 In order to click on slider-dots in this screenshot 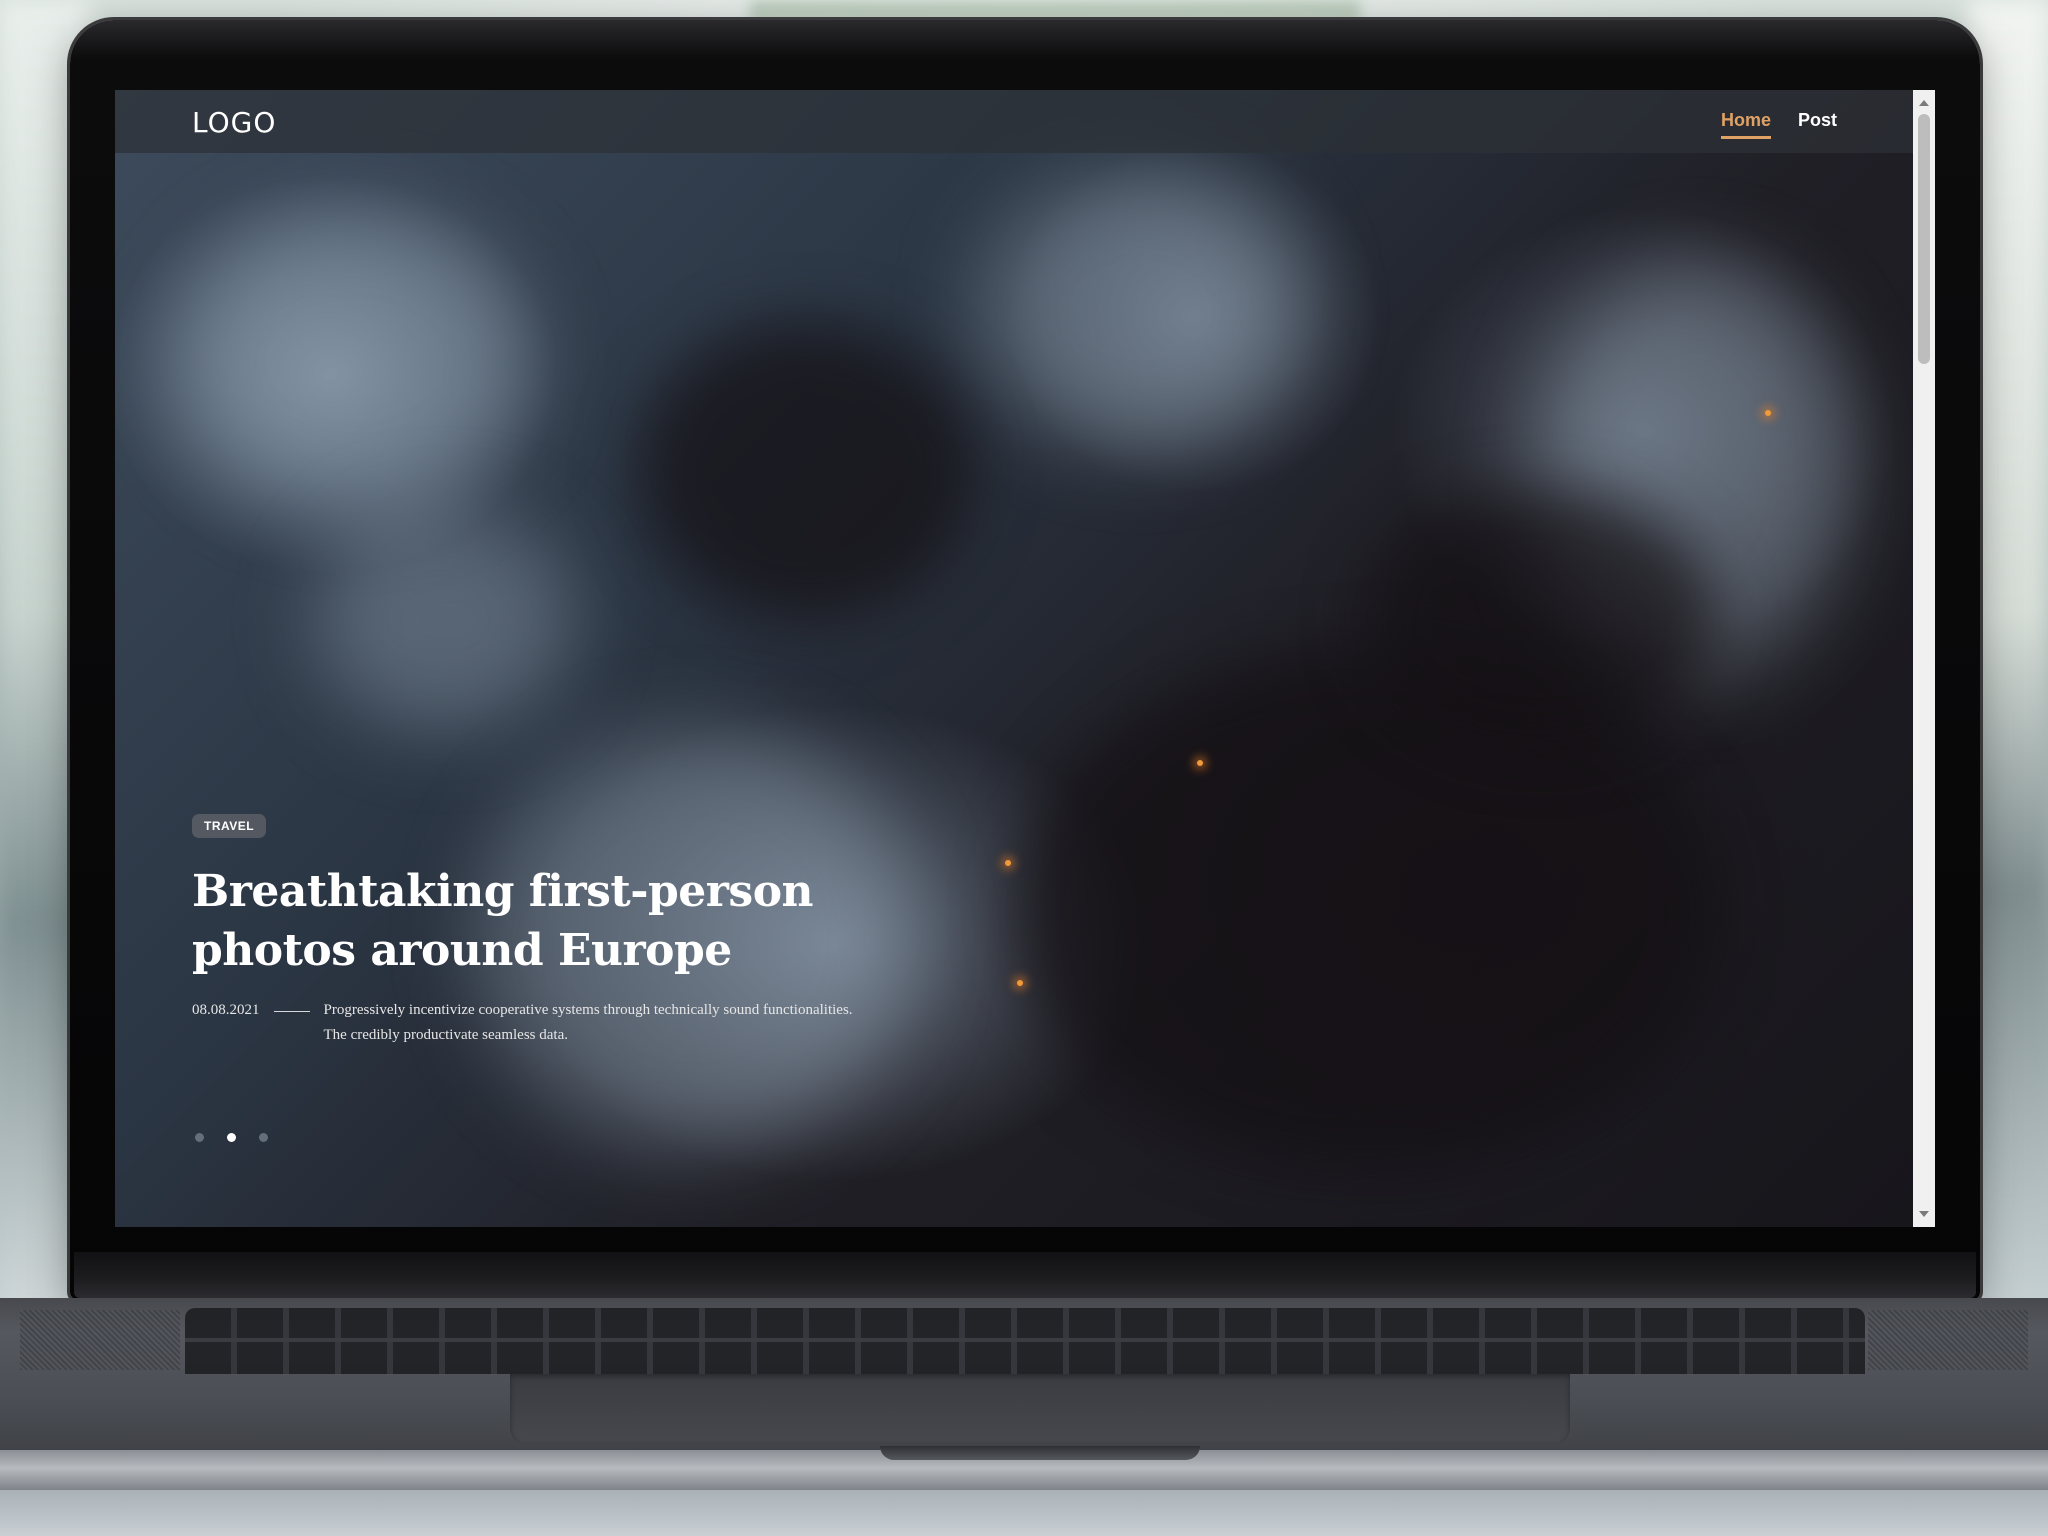, I will do `click(231, 1137)`.